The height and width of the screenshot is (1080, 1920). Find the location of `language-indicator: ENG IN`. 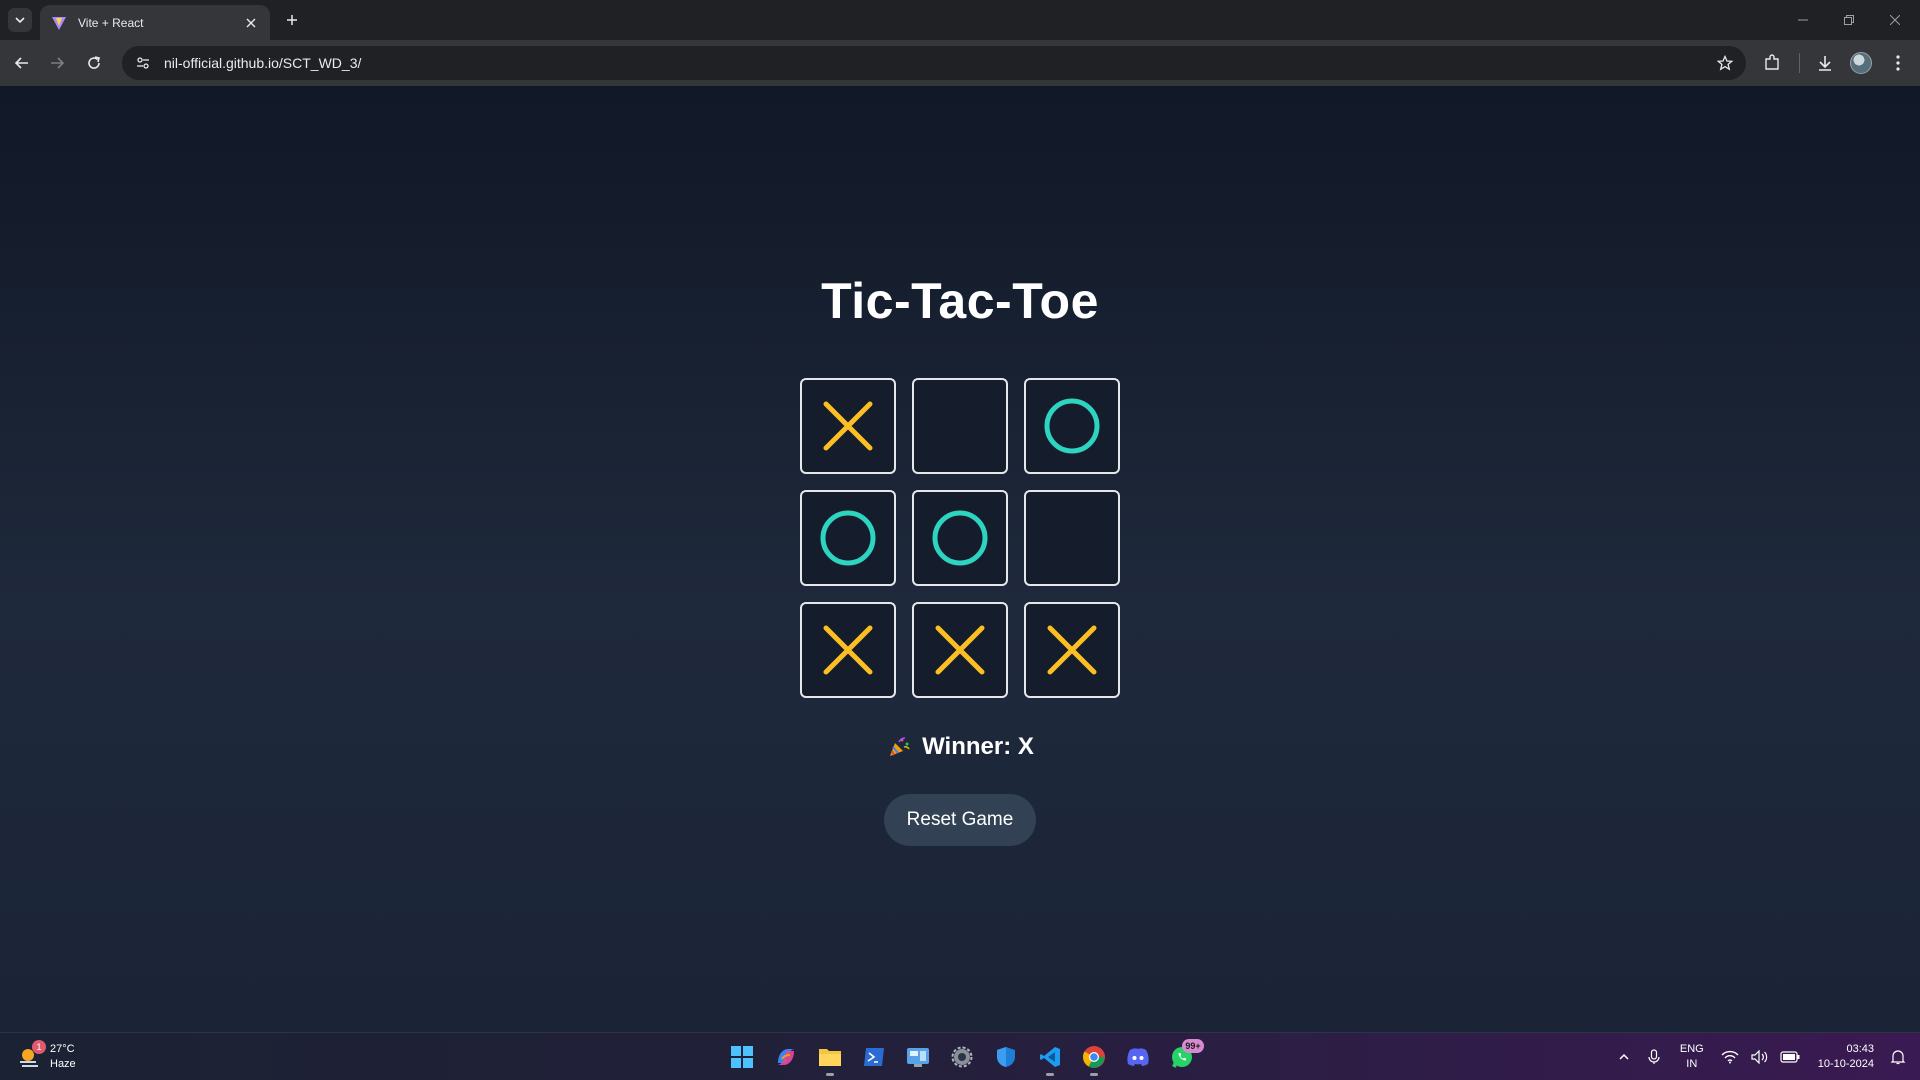

language-indicator: ENG IN is located at coordinates (1692, 1057).